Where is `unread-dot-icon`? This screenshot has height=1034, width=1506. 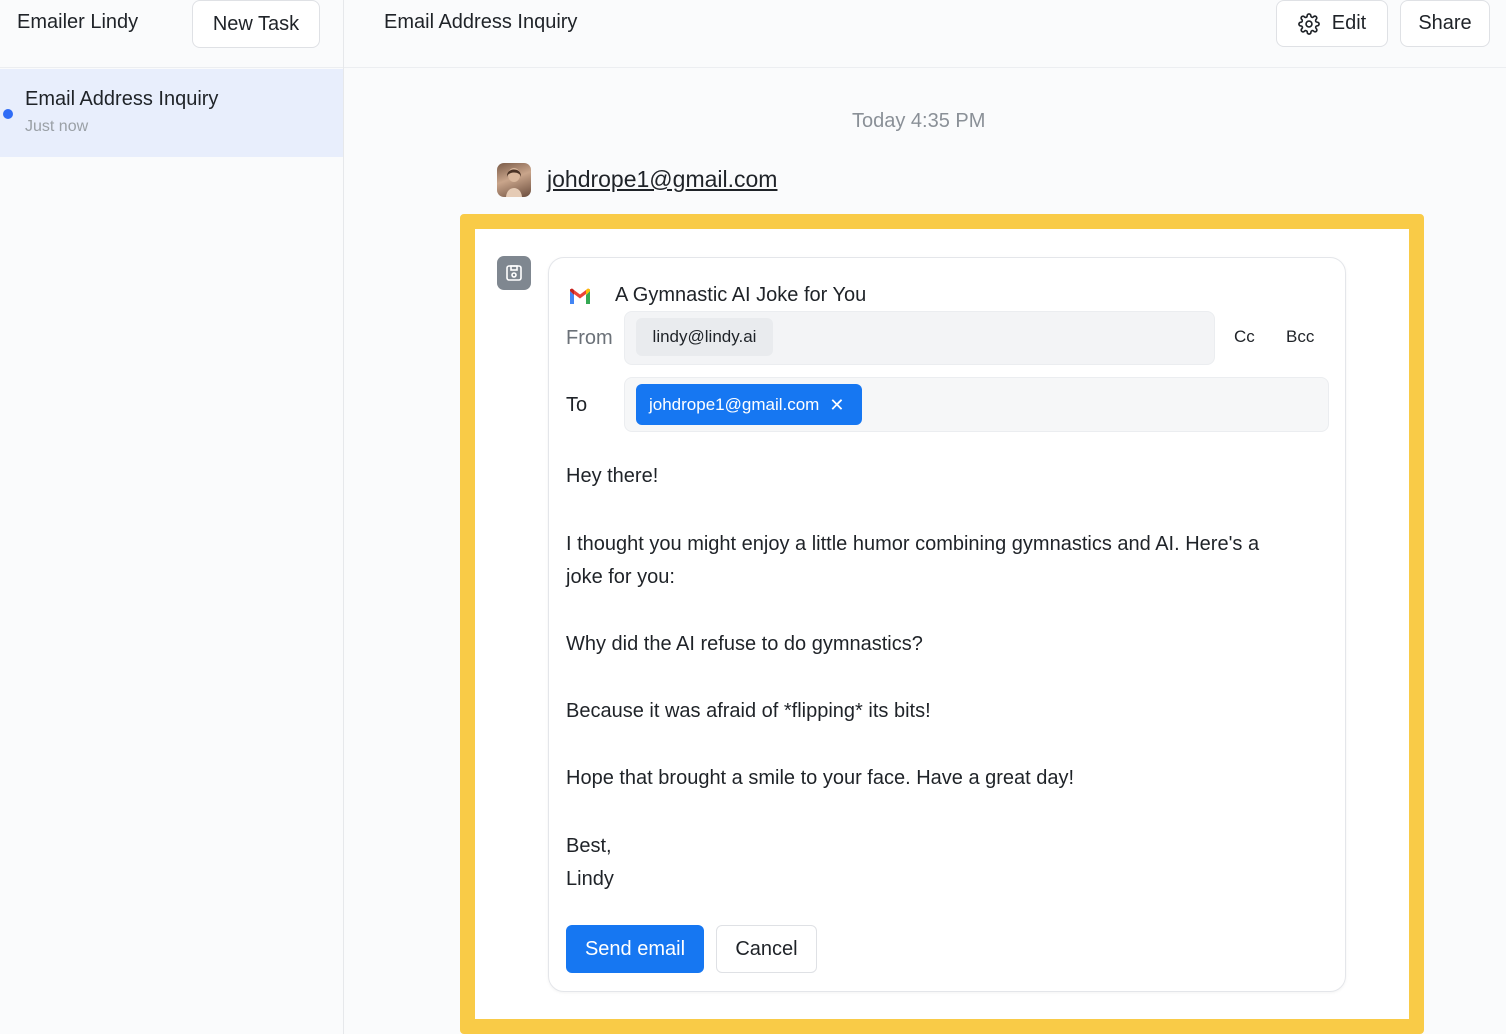 unread-dot-icon is located at coordinates (8, 114).